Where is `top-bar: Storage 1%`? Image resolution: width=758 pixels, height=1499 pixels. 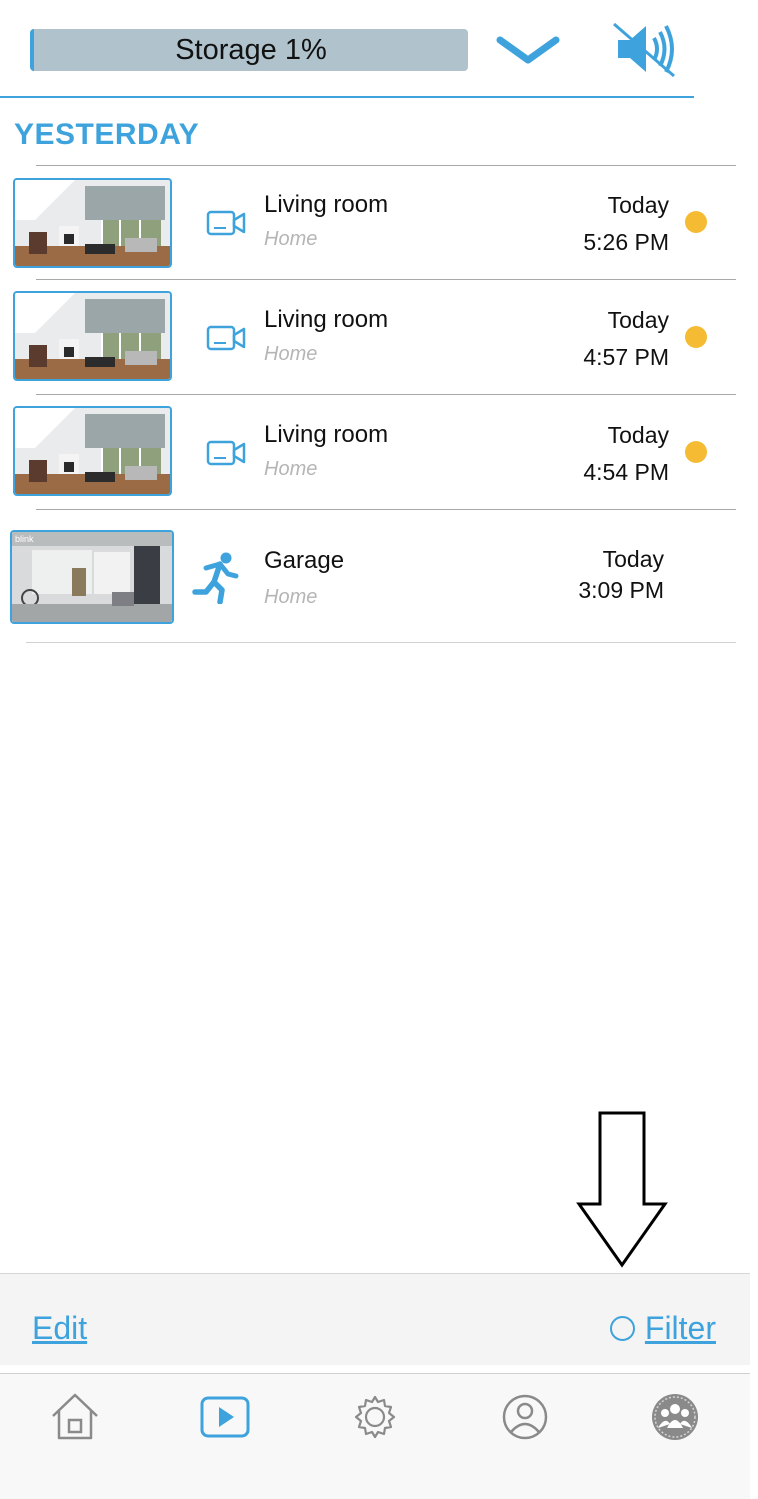 top-bar: Storage 1% is located at coordinates (379, 49).